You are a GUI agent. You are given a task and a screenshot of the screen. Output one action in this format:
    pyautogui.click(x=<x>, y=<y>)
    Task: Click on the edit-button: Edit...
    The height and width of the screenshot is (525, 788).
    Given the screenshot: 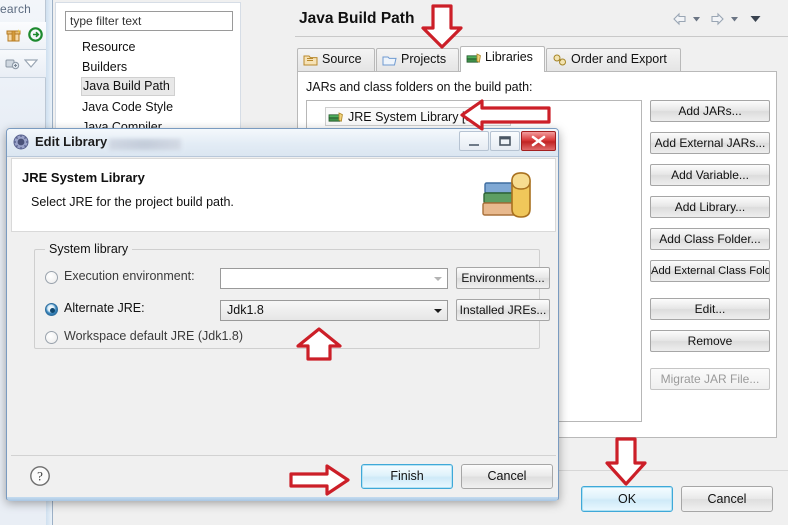 What is the action you would take?
    pyautogui.click(x=710, y=309)
    